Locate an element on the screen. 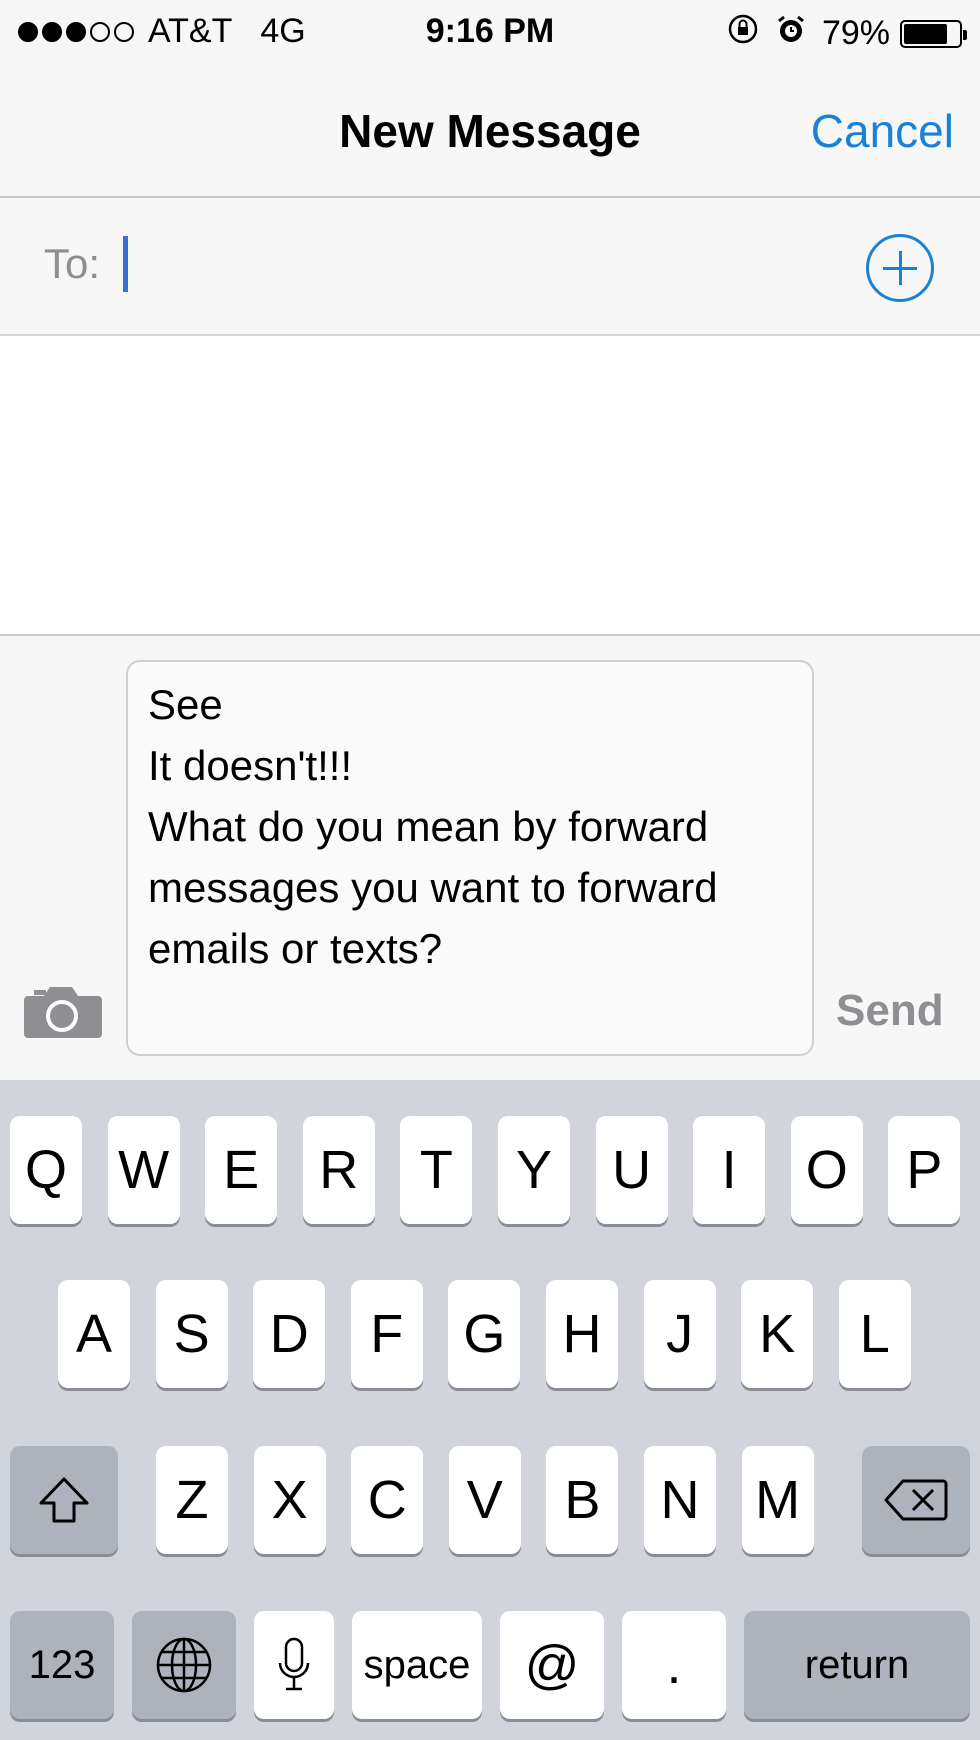 The height and width of the screenshot is (1740, 980). shift-icon is located at coordinates (64, 1500).